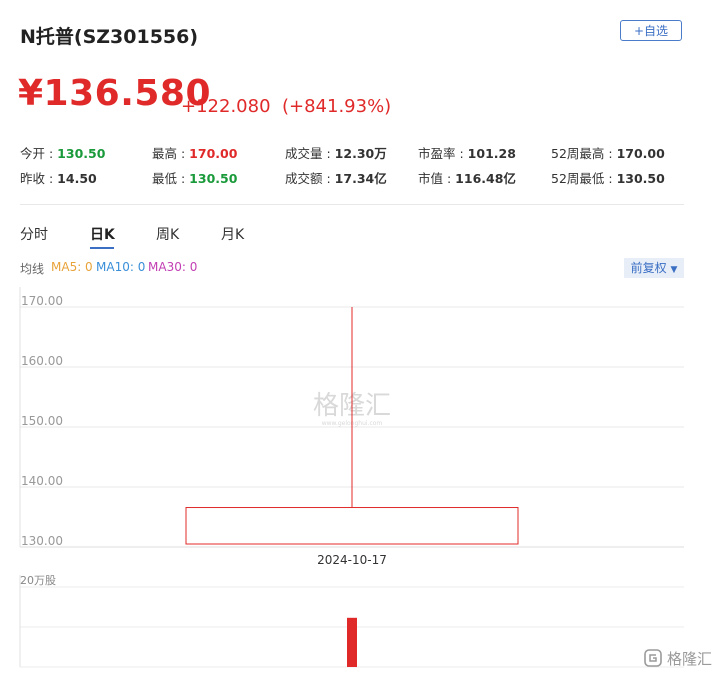 The height and width of the screenshot is (675, 720). What do you see at coordinates (38, 580) in the screenshot?
I see `volume-axis-label: 20万股` at bounding box center [38, 580].